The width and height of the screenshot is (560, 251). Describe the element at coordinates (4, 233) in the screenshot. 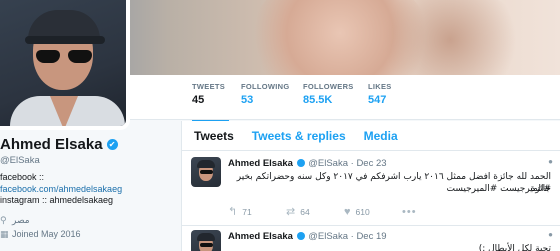

I see `calendar-icon: ▦` at that location.